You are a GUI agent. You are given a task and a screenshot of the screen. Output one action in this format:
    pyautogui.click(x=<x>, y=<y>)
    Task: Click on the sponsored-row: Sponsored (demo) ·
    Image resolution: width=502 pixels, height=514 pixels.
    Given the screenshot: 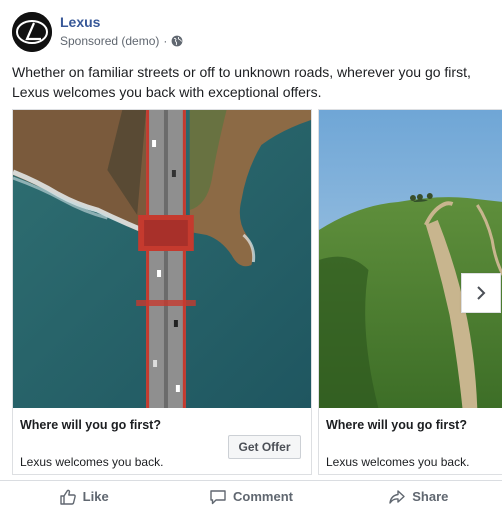 What is the action you would take?
    pyautogui.click(x=121, y=41)
    